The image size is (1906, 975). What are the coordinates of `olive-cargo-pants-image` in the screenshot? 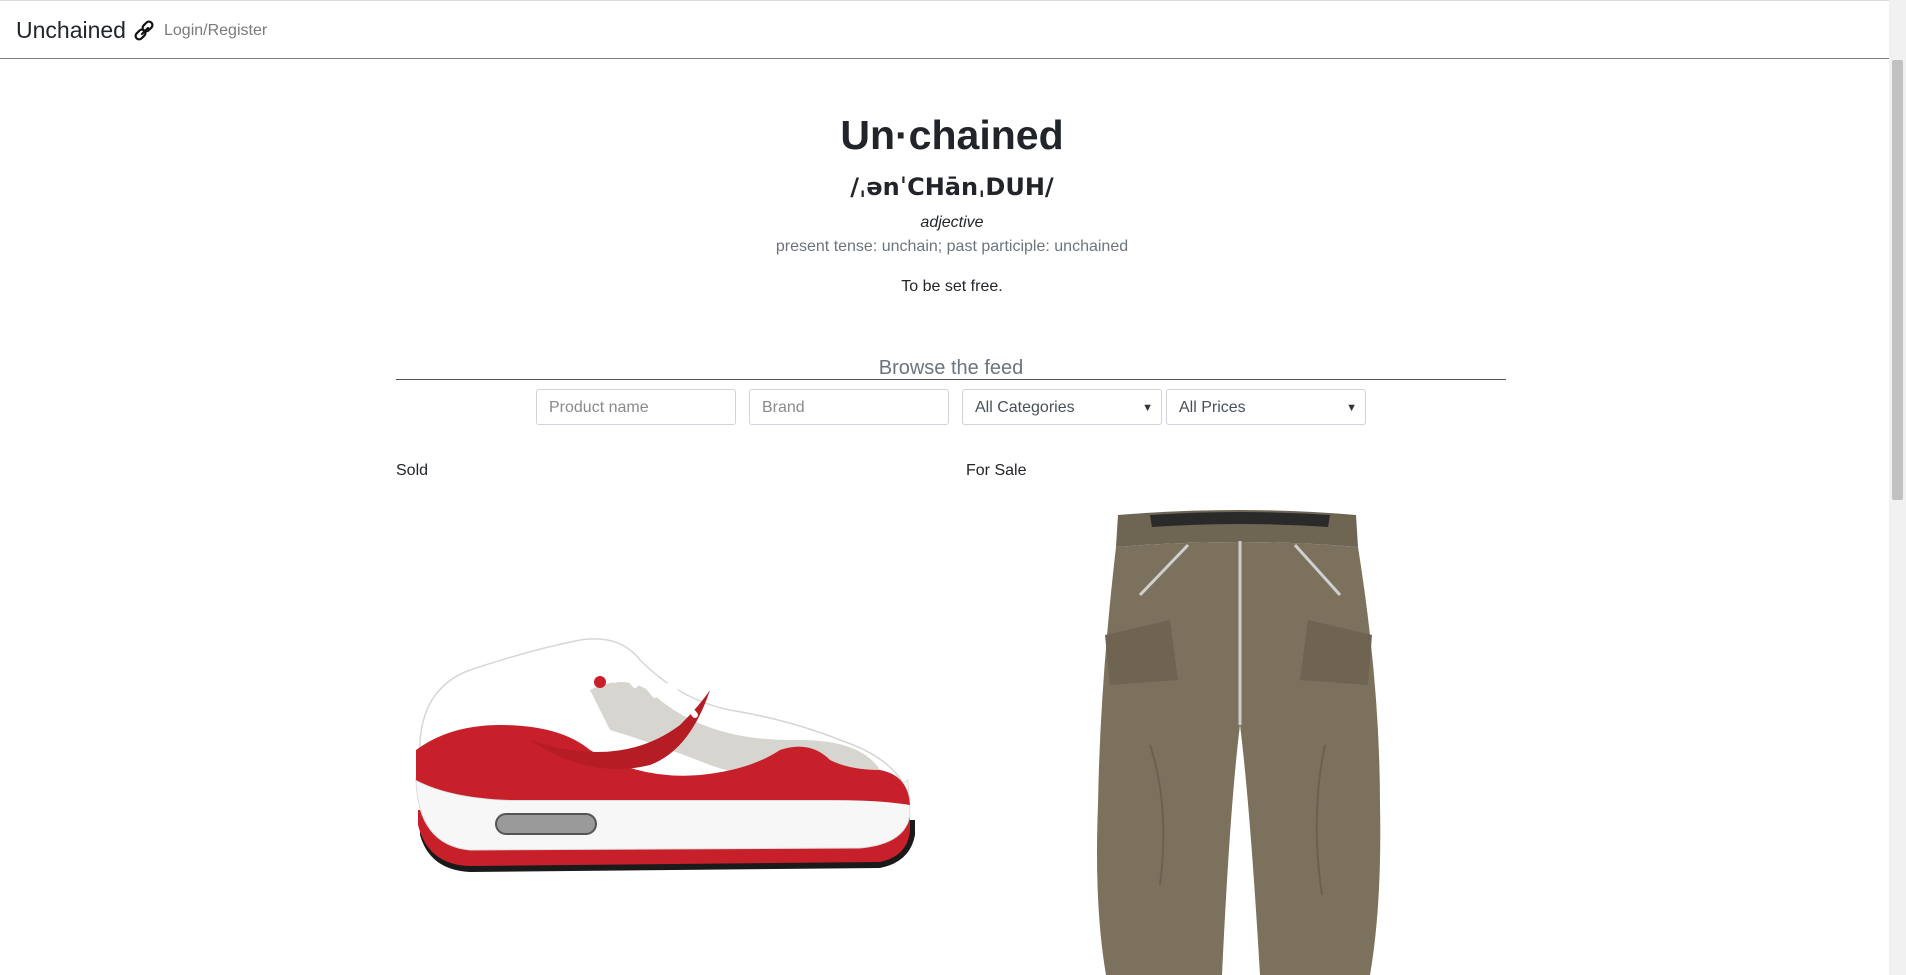 It's located at (1240, 740).